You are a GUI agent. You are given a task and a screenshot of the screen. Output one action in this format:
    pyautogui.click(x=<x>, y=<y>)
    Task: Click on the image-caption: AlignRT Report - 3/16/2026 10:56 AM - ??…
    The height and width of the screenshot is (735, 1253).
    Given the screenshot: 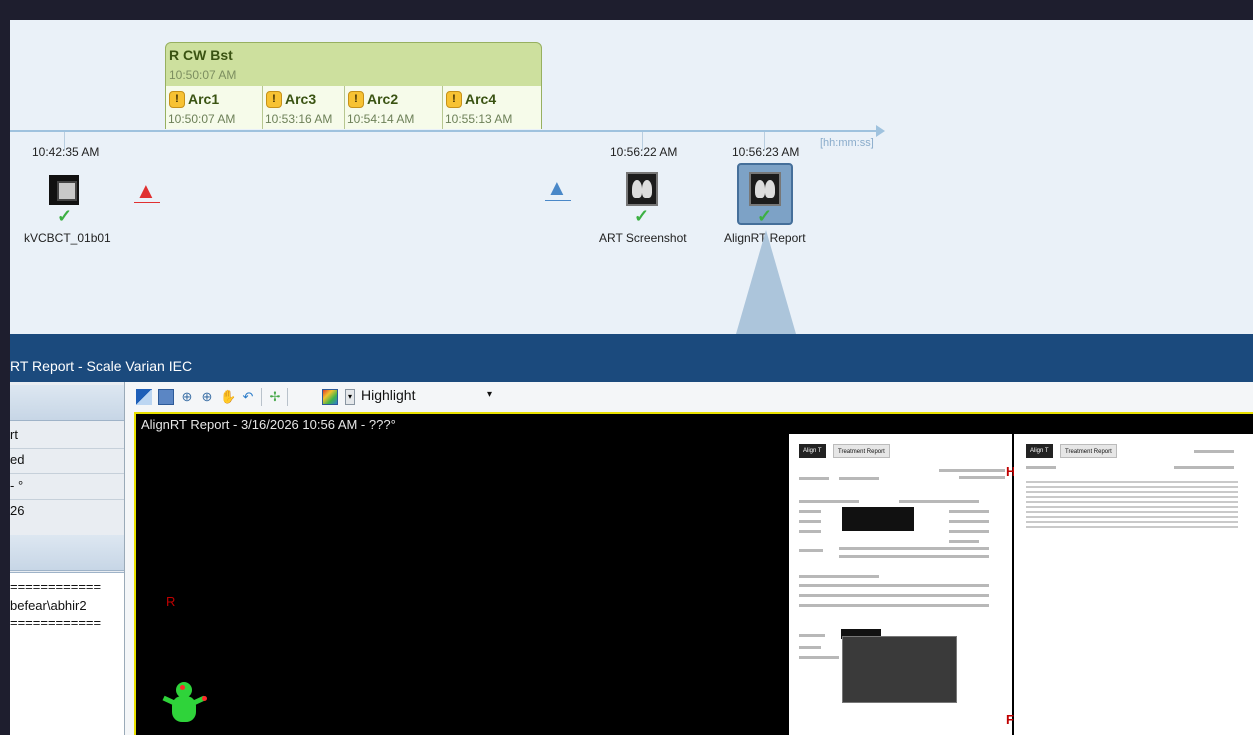 What is the action you would take?
    pyautogui.click(x=268, y=424)
    